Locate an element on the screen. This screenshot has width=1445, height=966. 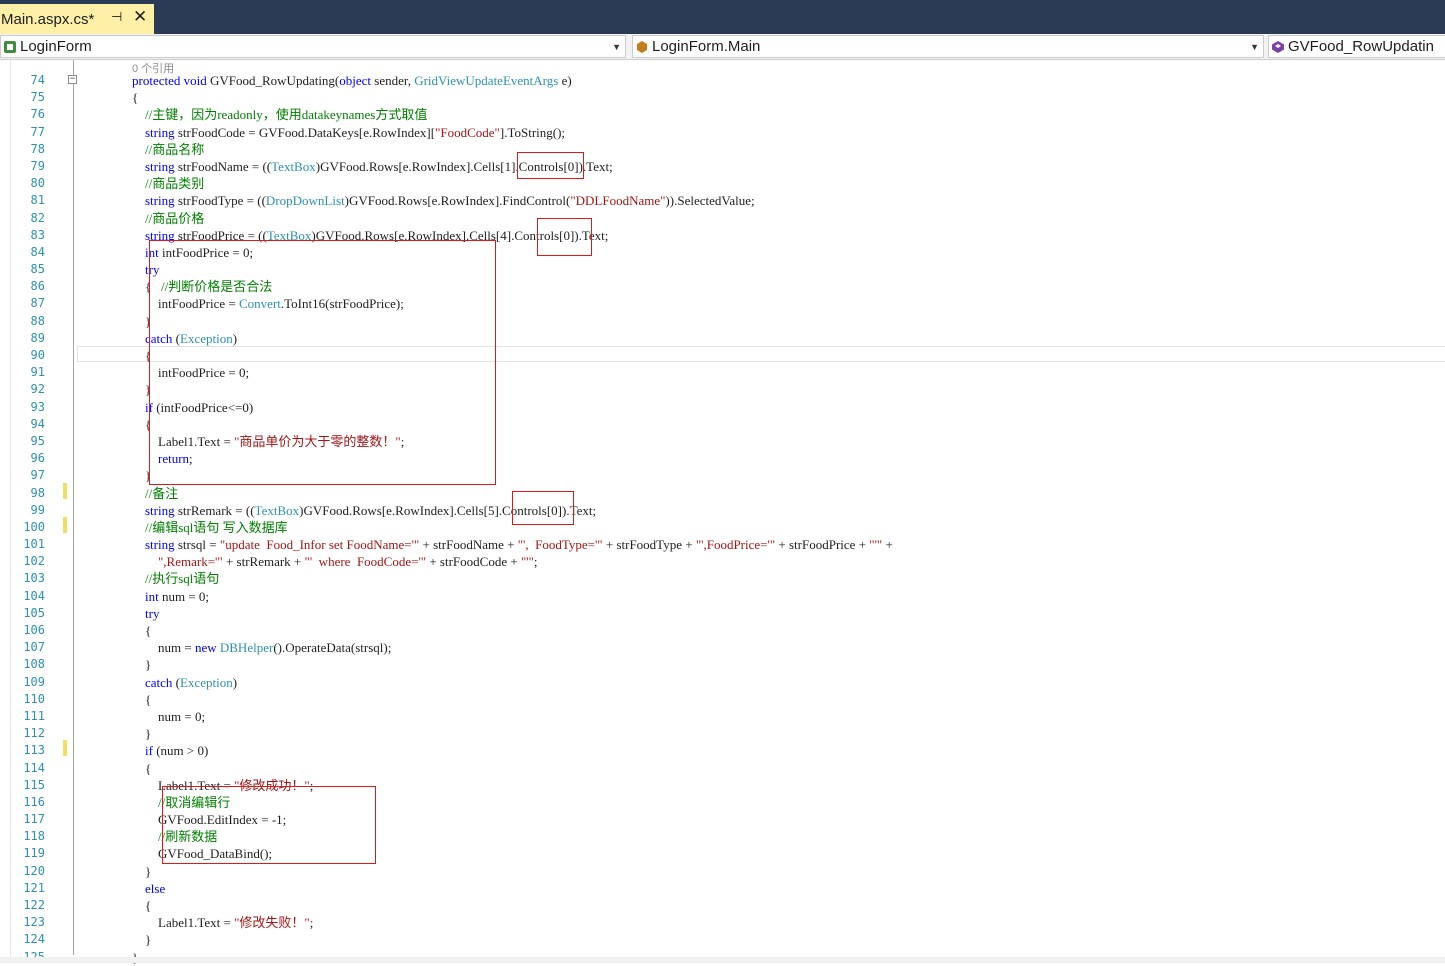
line-number: 103 is located at coordinates (34, 578).